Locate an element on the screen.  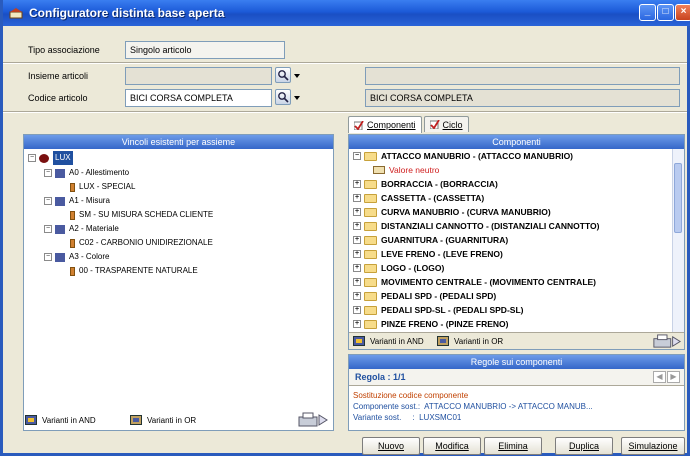
tree-leaf-label: C02 - CARBONIO UNIDIREZIONALE is located at coordinates (146, 242).